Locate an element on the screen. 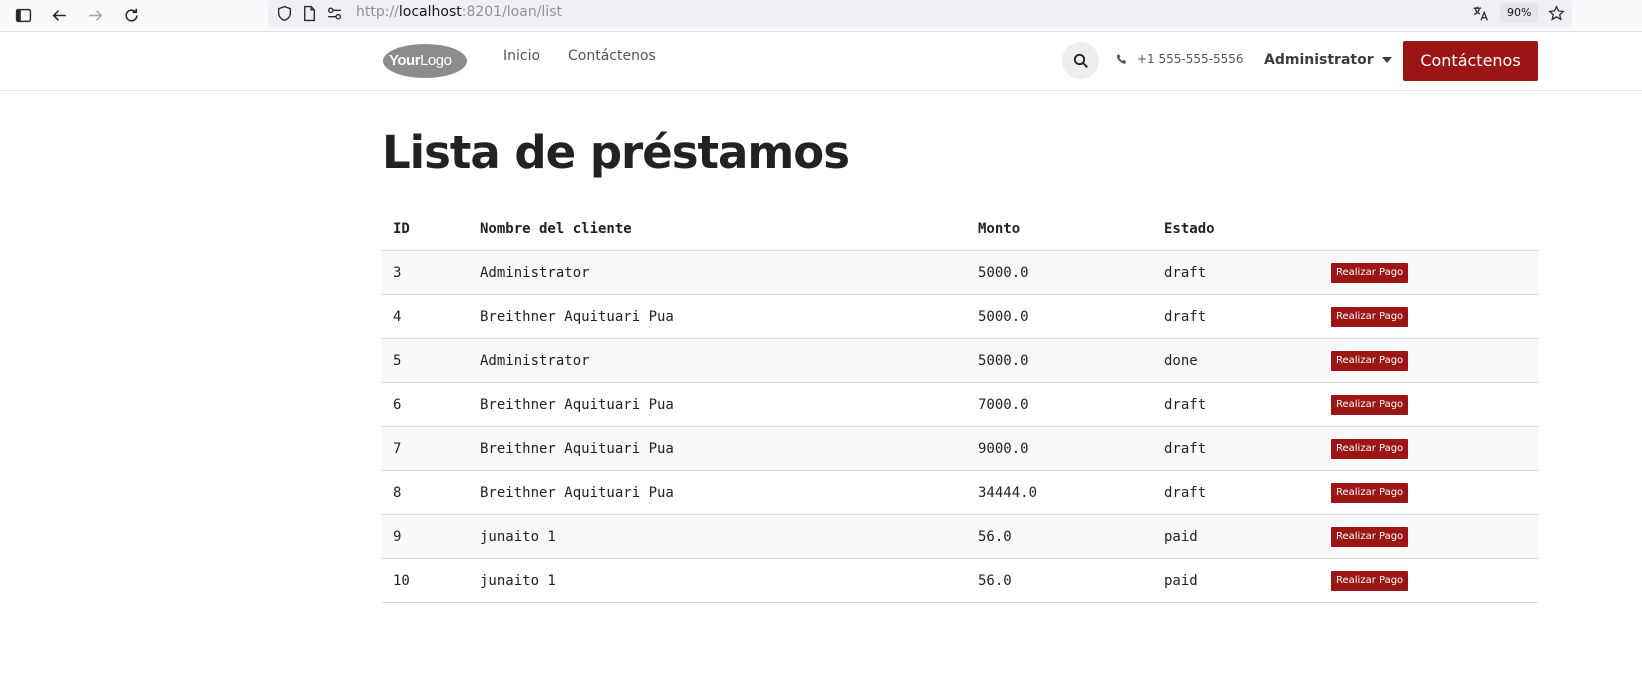 This screenshot has height=678, width=1642. cell-state: done is located at coordinates (1236, 360).